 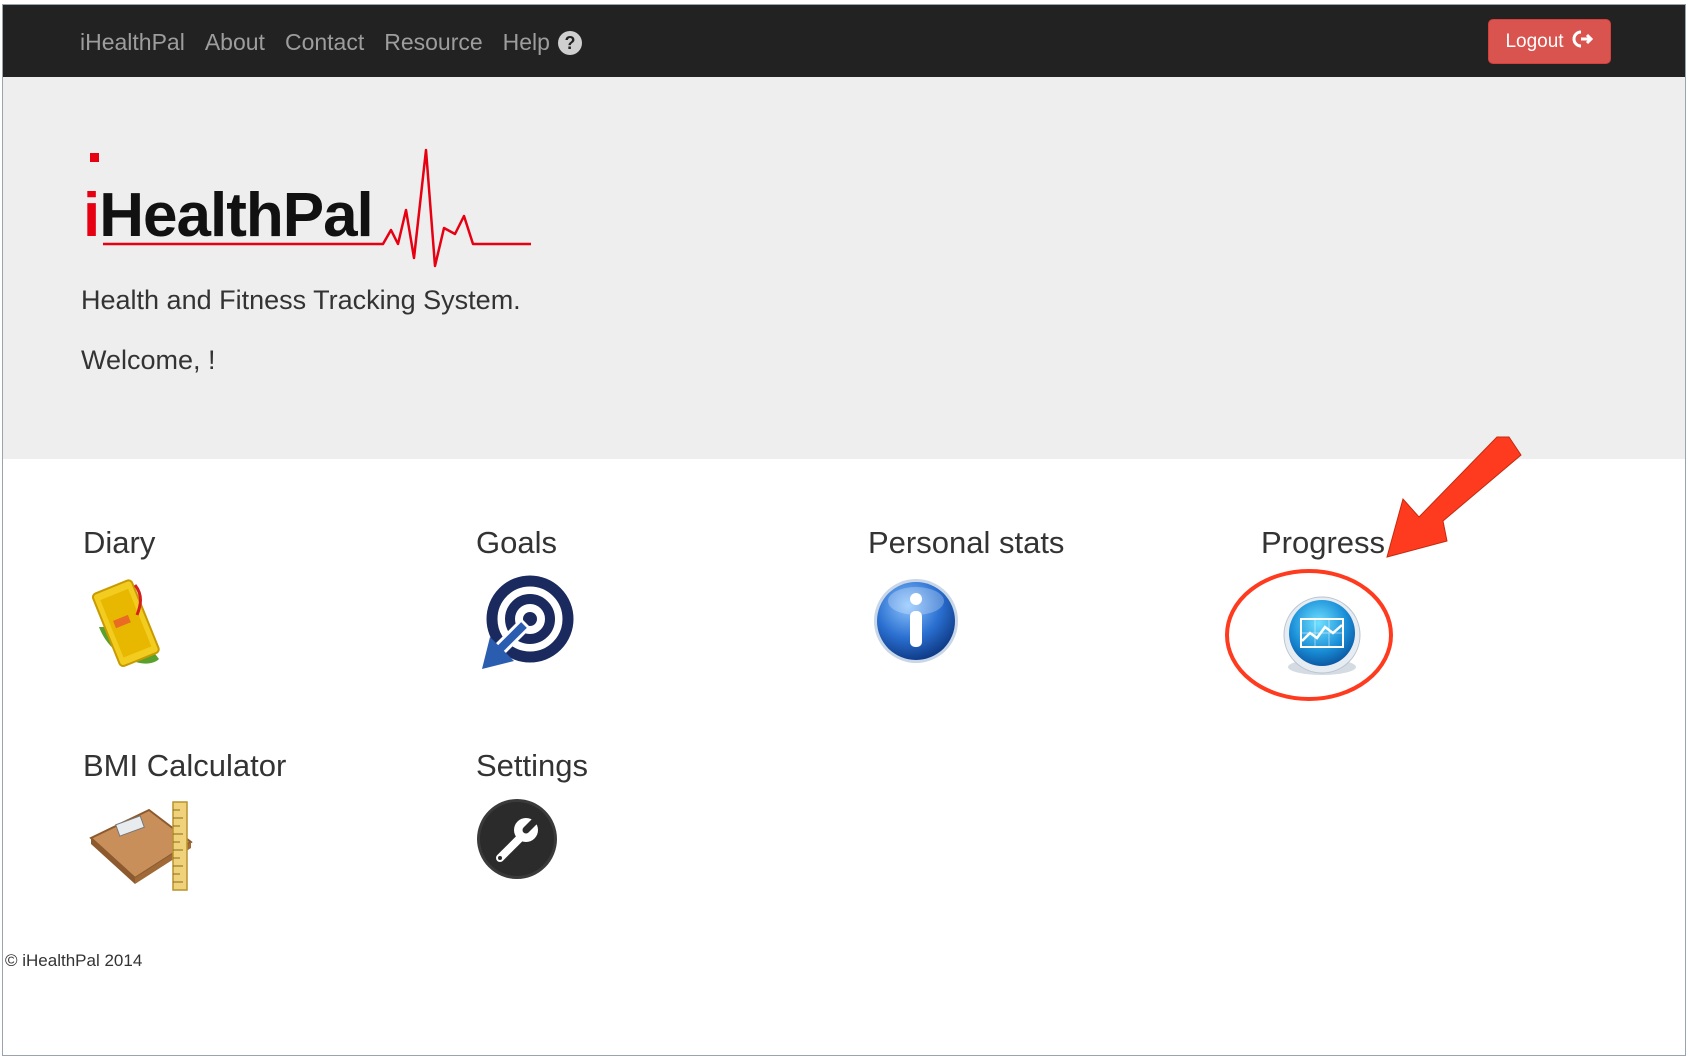 I want to click on nav-help: Help ?, so click(x=542, y=42).